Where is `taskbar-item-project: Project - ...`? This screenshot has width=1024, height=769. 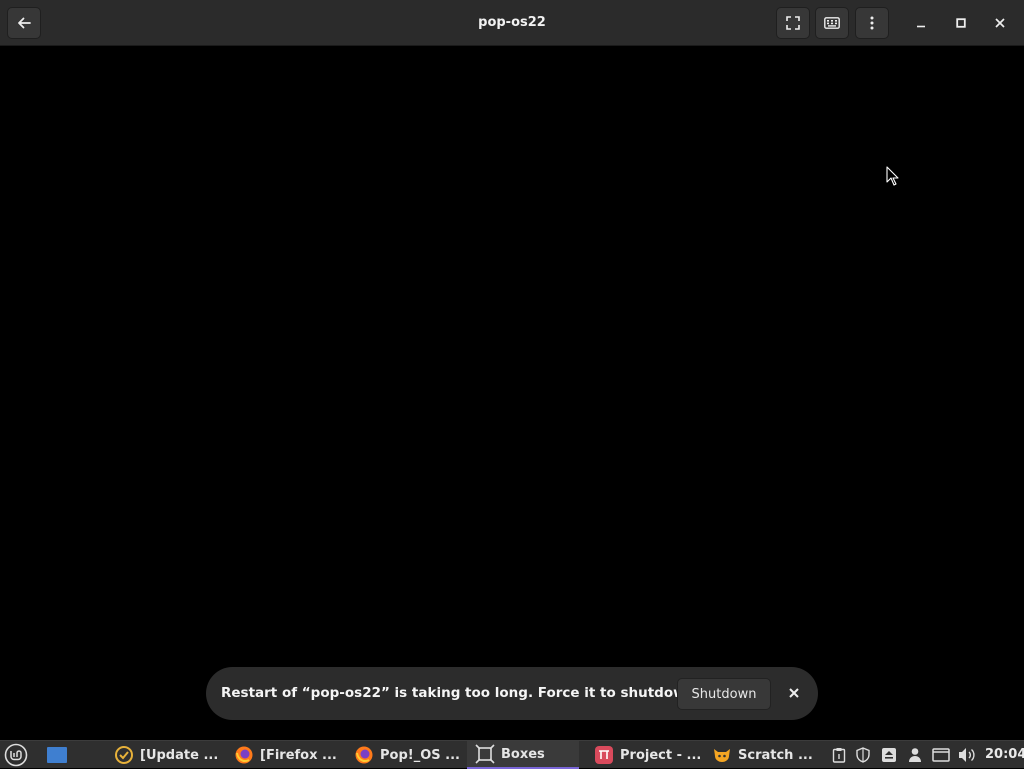 taskbar-item-project: Project - ... is located at coordinates (650, 755).